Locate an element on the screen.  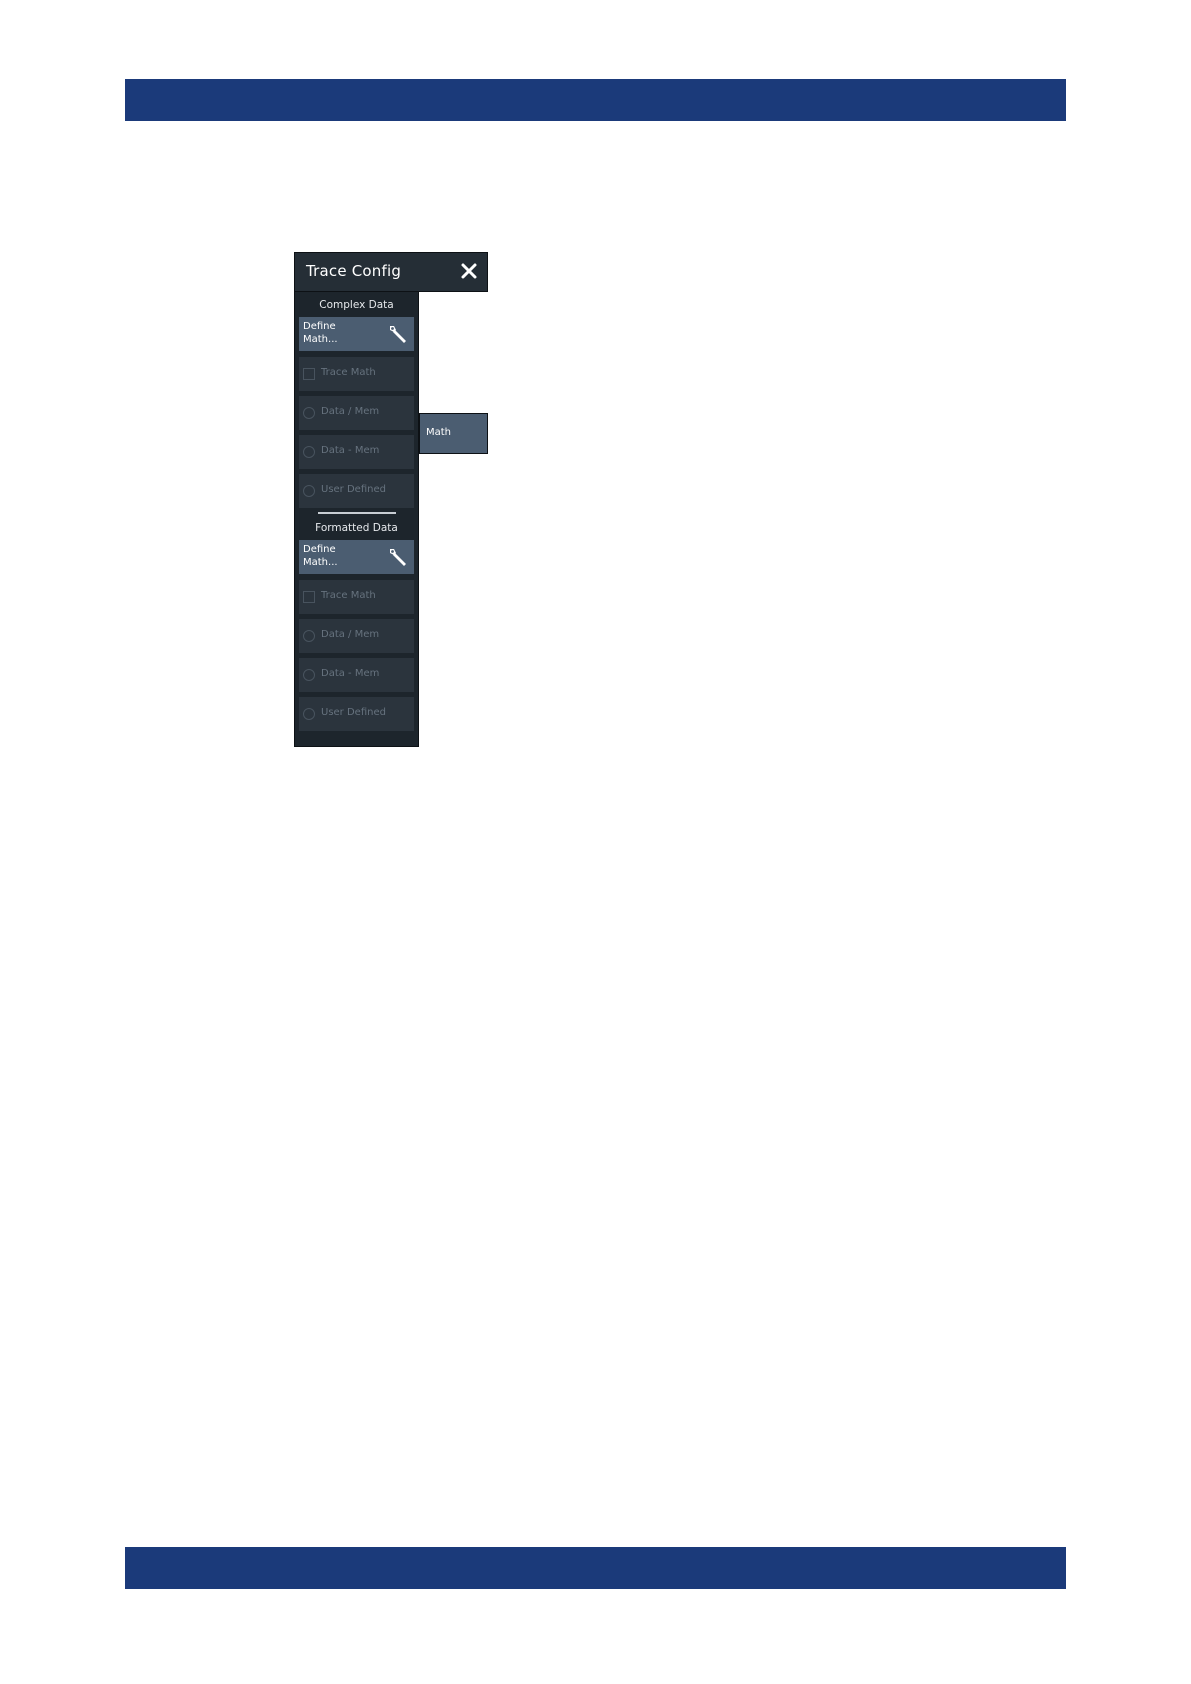
formatted-user-defined-option: User Defined is located at coordinates (356, 714).